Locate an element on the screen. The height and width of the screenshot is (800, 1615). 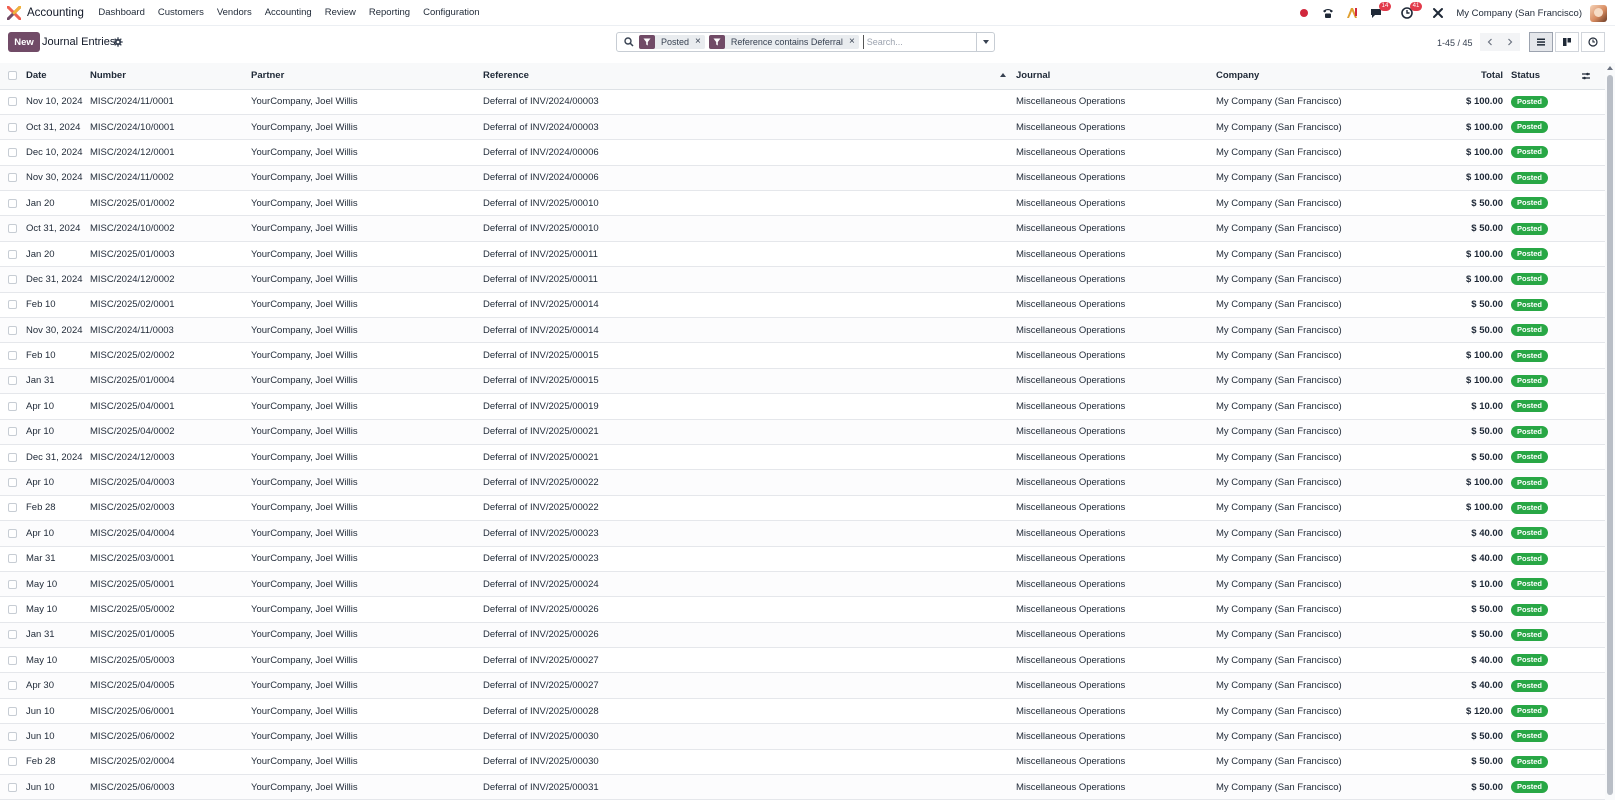
user-avatar is located at coordinates (1598, 13).